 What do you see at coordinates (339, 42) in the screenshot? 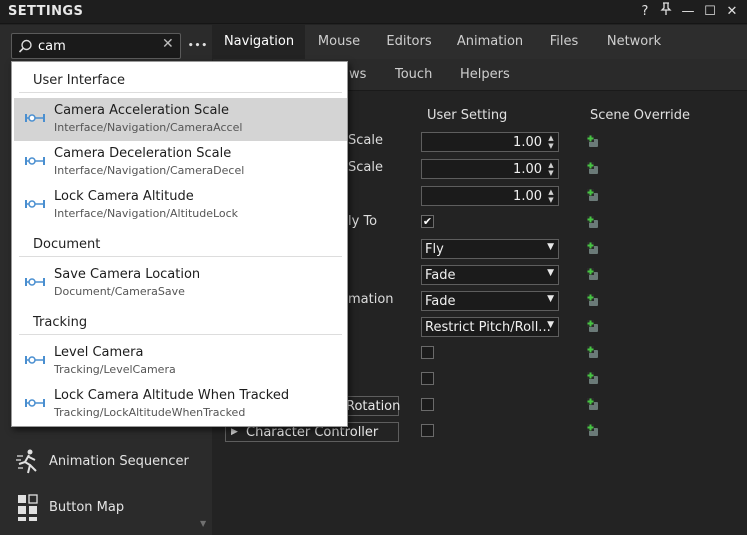
I see `tab-mouse: Mouse` at bounding box center [339, 42].